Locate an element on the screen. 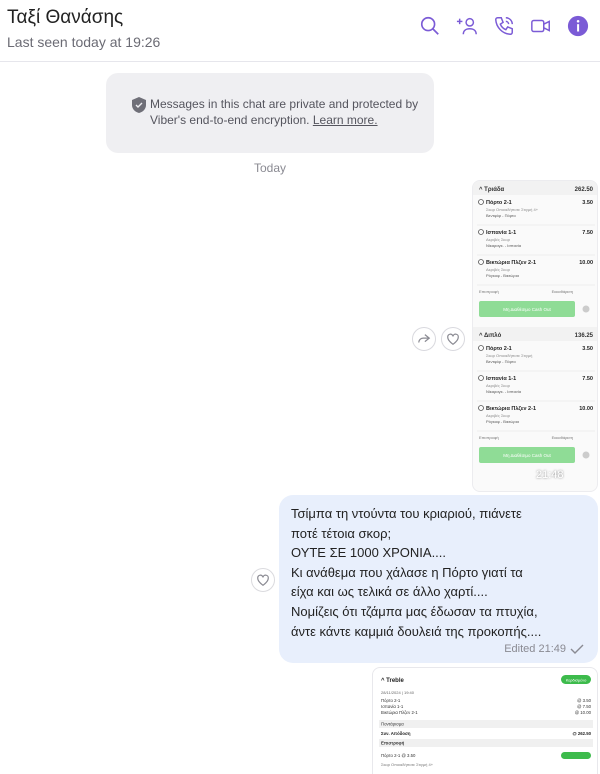  slip-section-name: ^ Τριάδα is located at coordinates (492, 190).